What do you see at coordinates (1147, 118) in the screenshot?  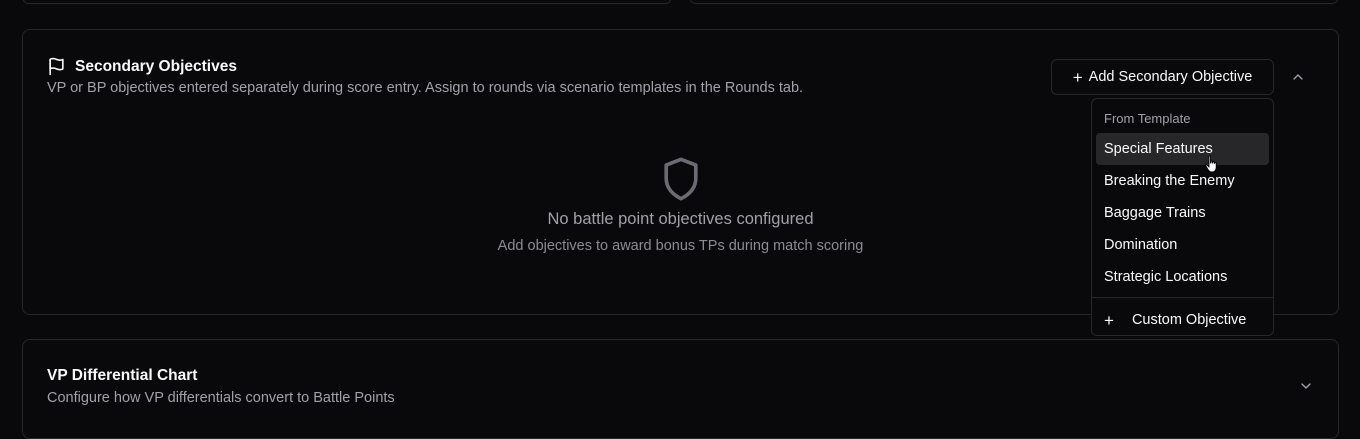 I see `dropdown-group-label: From Template` at bounding box center [1147, 118].